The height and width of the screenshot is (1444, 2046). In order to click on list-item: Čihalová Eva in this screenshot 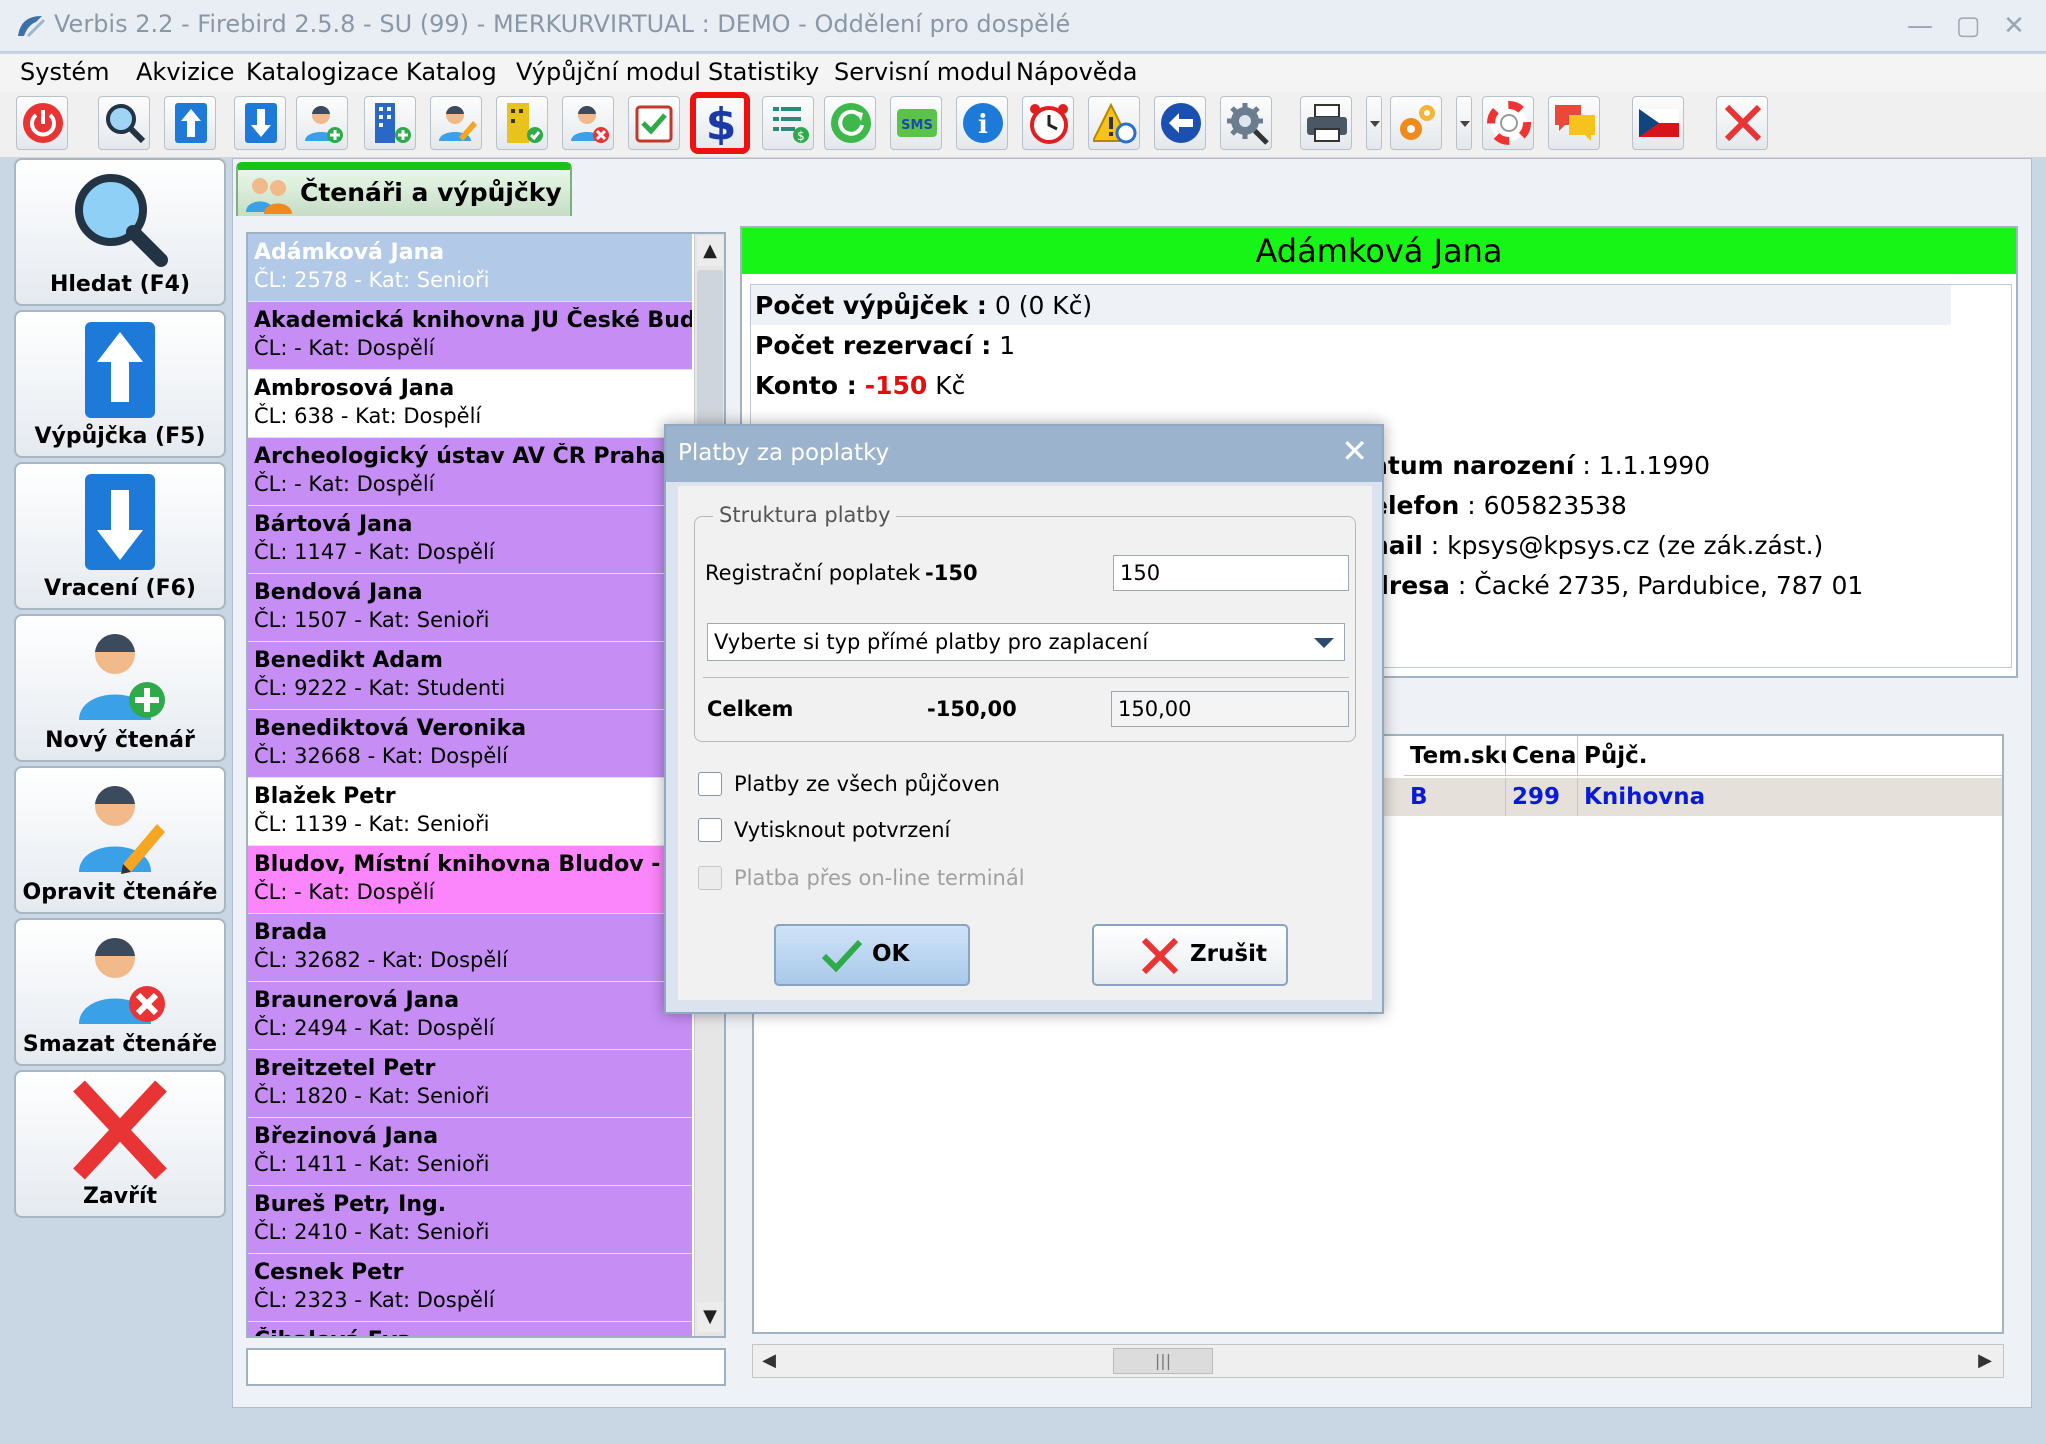, I will do `click(470, 1329)`.